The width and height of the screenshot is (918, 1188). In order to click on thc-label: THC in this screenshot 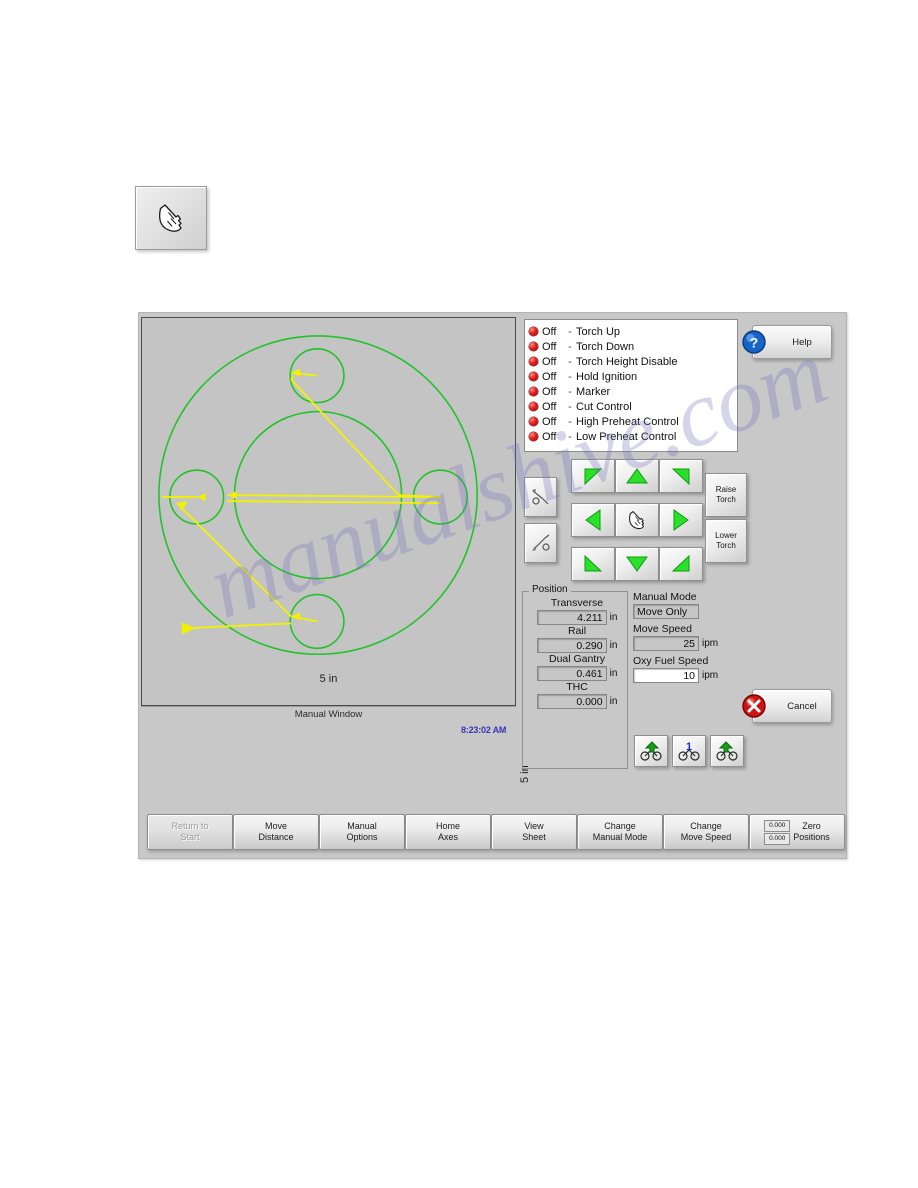, I will do `click(577, 687)`.